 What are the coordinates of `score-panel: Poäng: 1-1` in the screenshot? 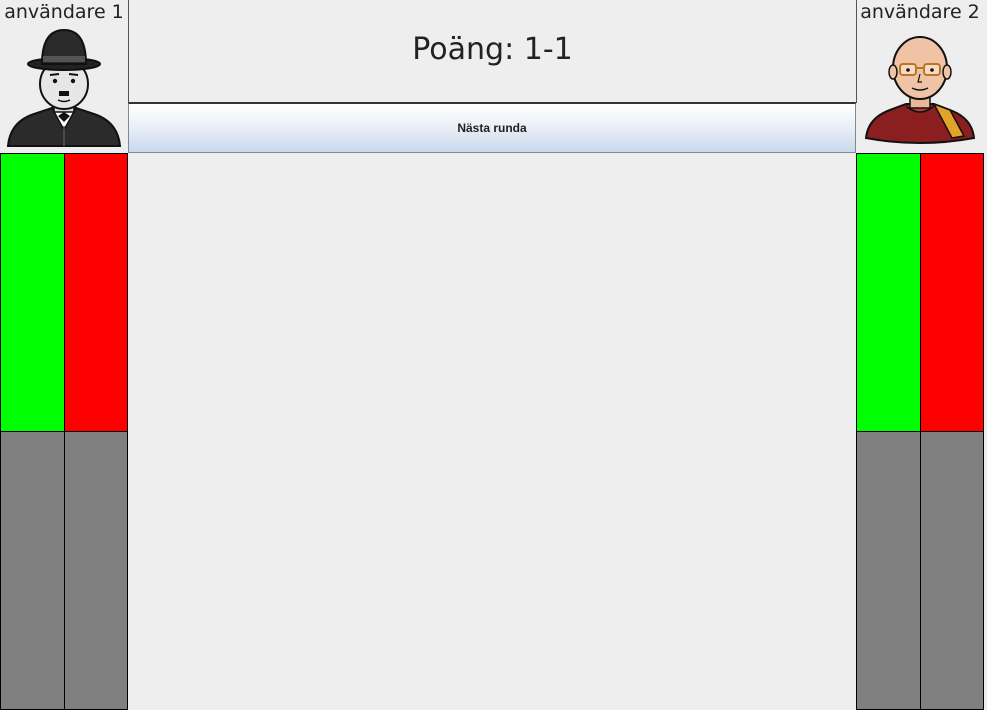 It's located at (492, 51).